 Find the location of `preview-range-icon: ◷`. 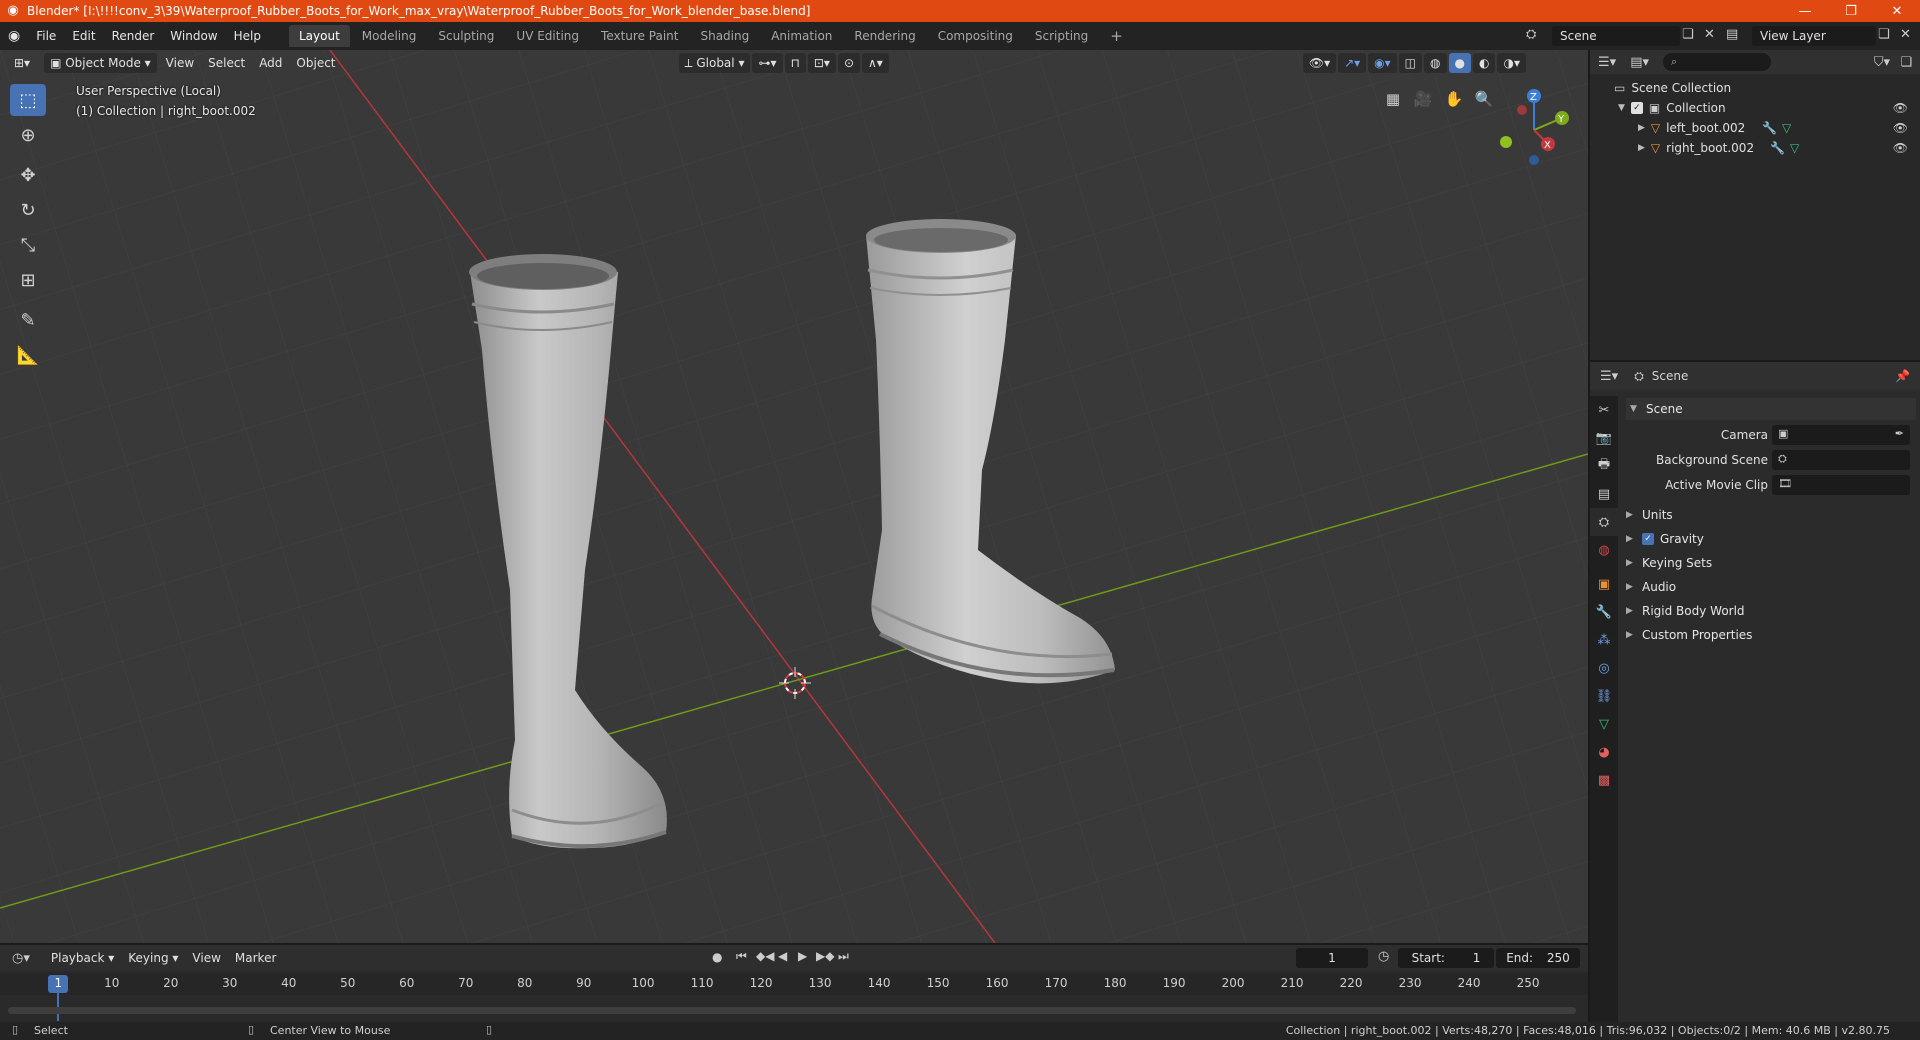

preview-range-icon: ◷ is located at coordinates (1383, 956).